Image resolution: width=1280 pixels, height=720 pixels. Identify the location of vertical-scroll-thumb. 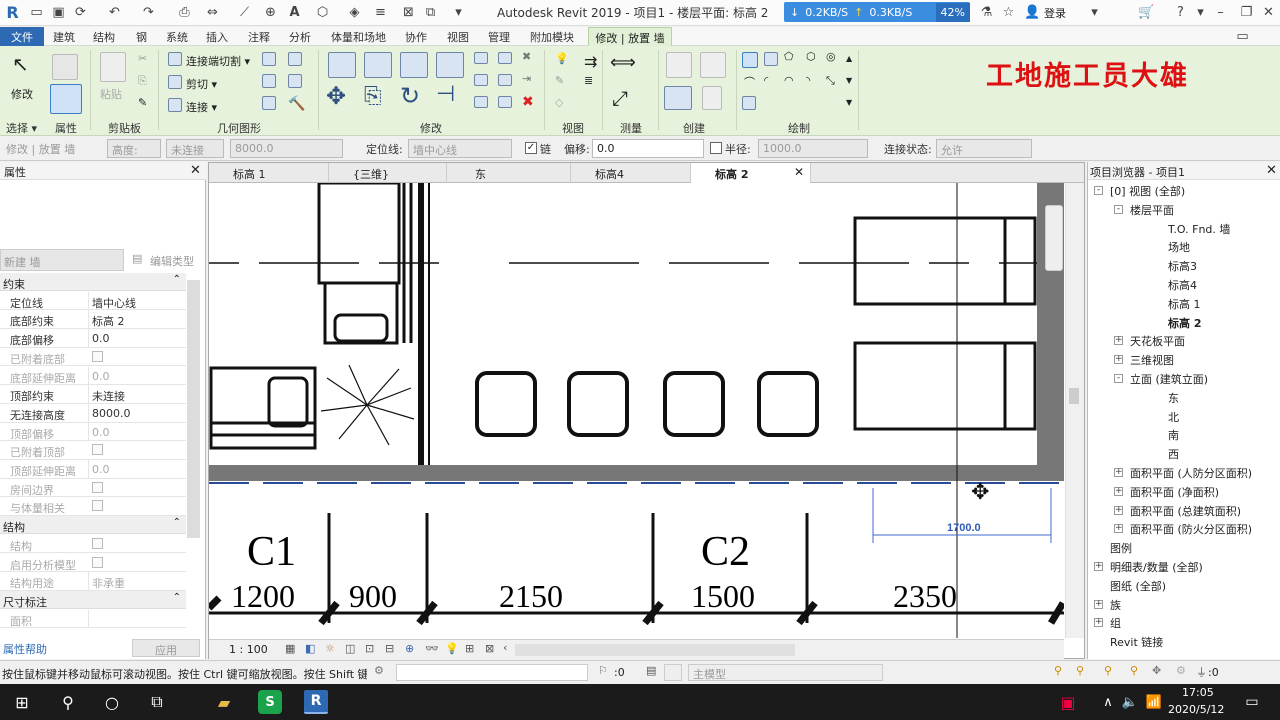
(1074, 396).